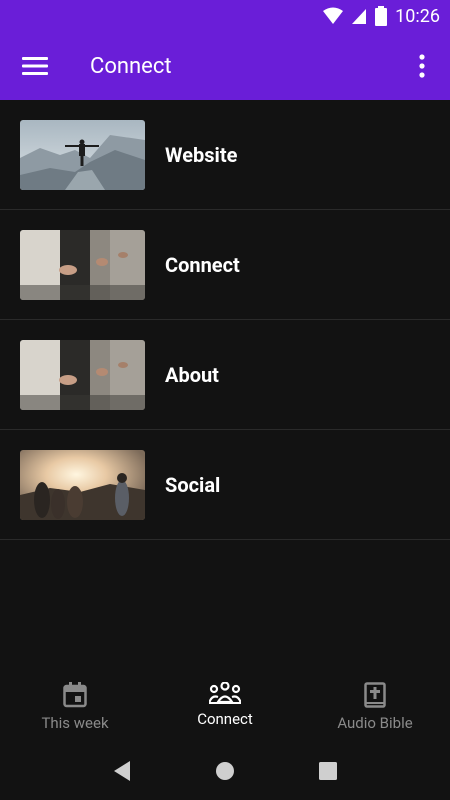  I want to click on more-vertical-icon, so click(422, 66).